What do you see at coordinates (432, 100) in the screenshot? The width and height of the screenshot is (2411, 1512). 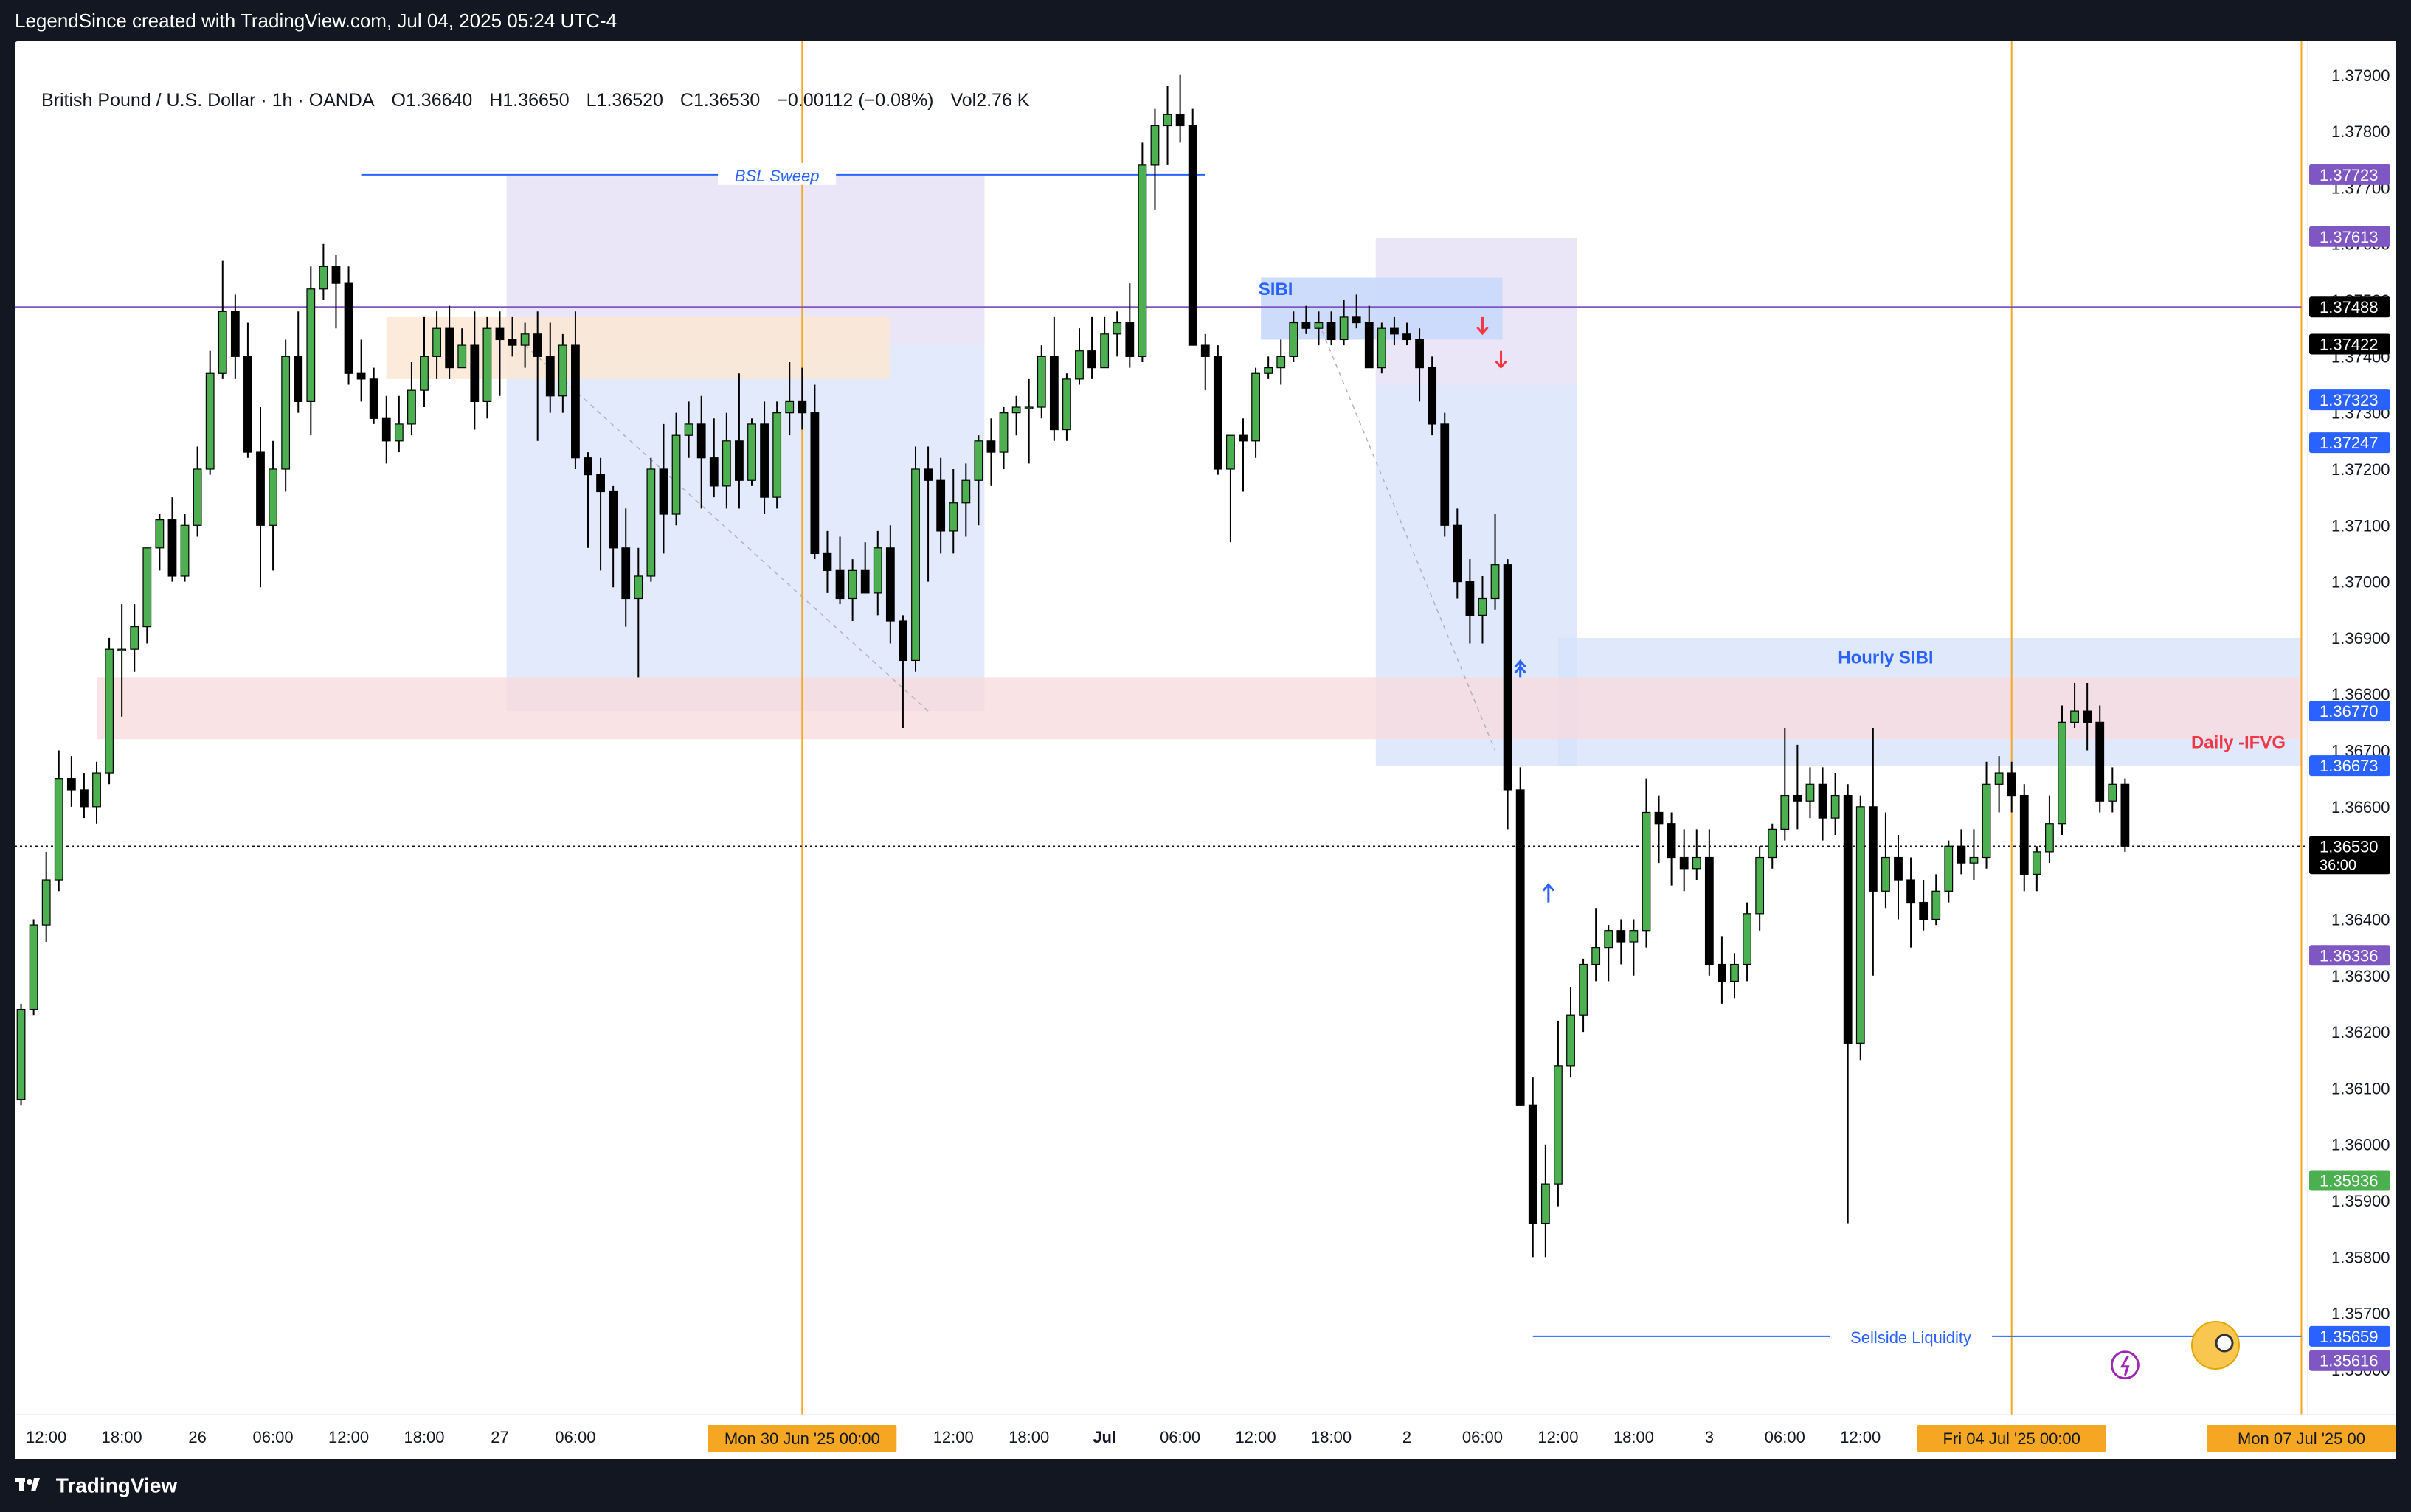 I see `legend-open: O1.36640` at bounding box center [432, 100].